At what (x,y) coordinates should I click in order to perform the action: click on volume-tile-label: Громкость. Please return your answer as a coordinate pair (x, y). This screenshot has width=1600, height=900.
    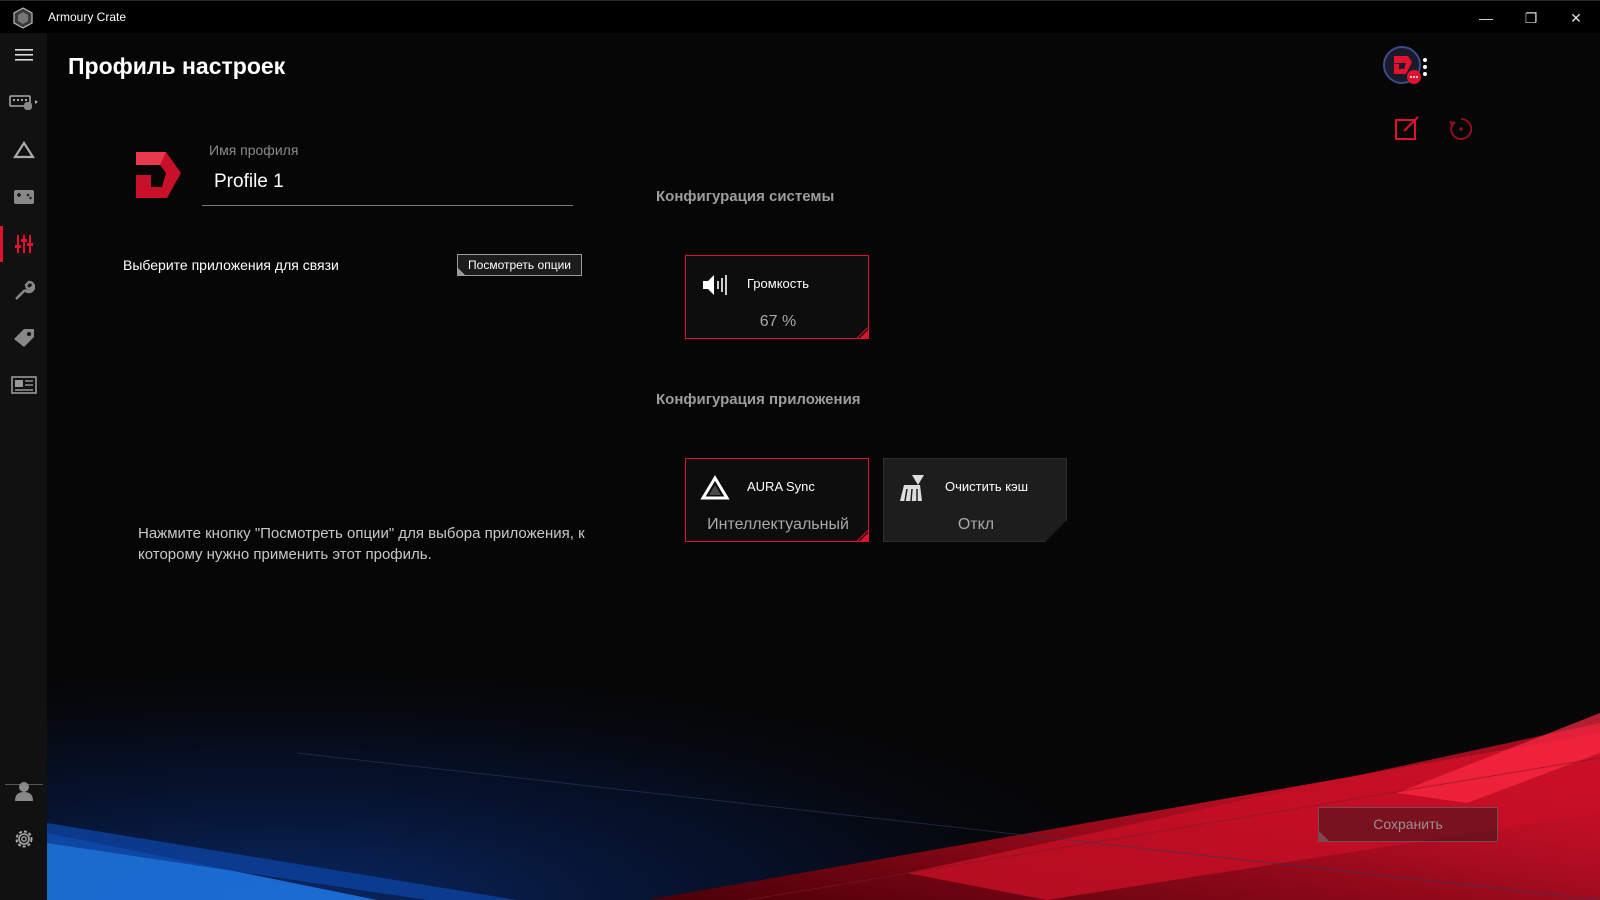
    Looking at the image, I should click on (778, 283).